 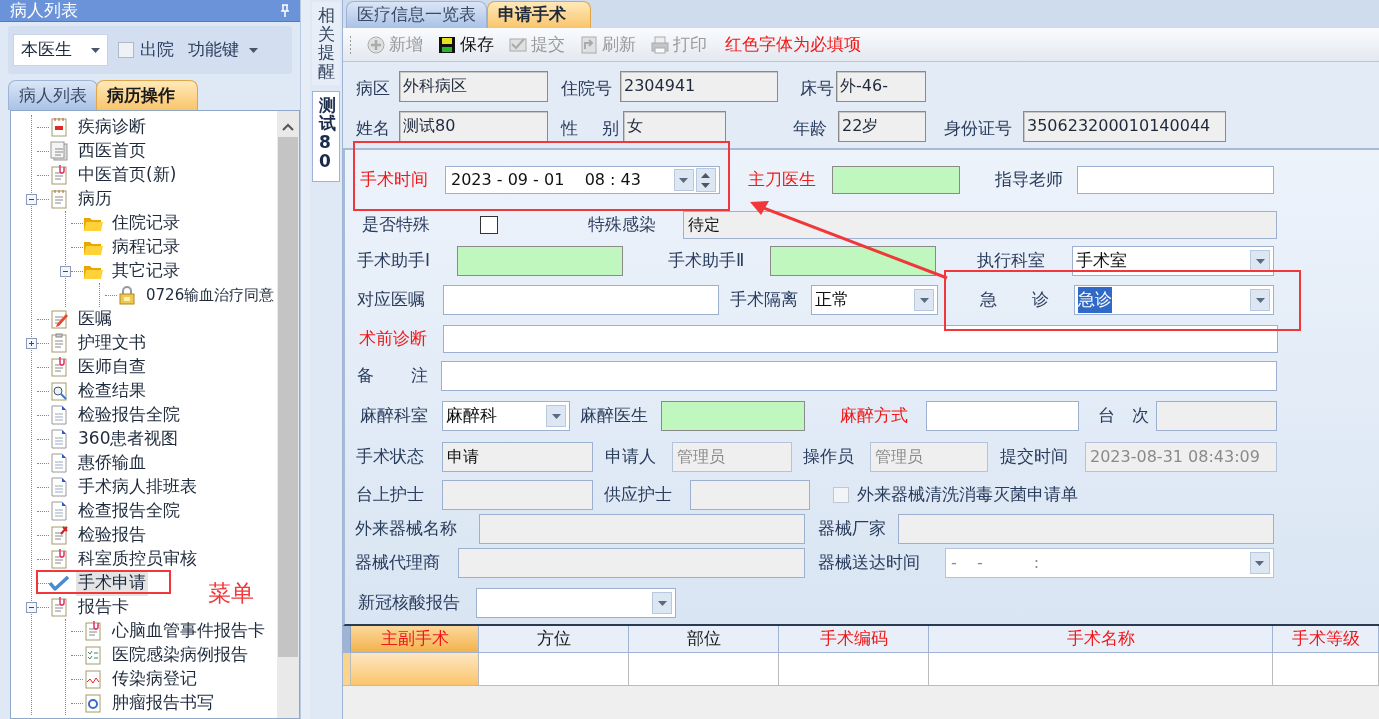 What do you see at coordinates (127, 175) in the screenshot?
I see `tree-item: 中医首页(新)` at bounding box center [127, 175].